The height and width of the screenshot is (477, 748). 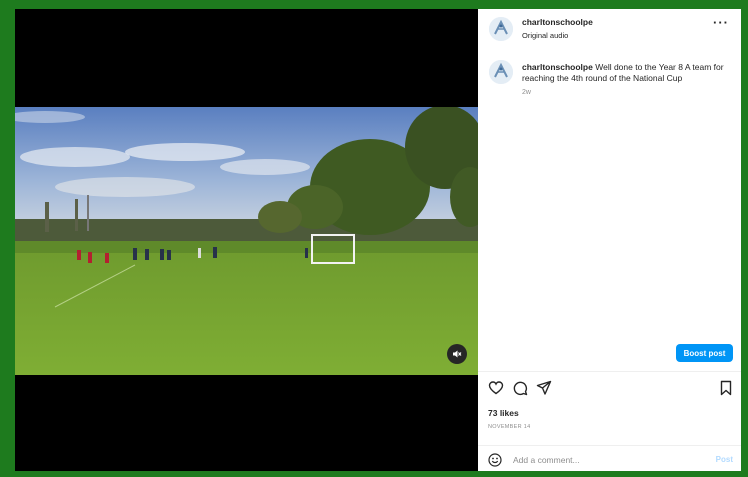 What do you see at coordinates (526, 92) in the screenshot?
I see `post-age: 2w` at bounding box center [526, 92].